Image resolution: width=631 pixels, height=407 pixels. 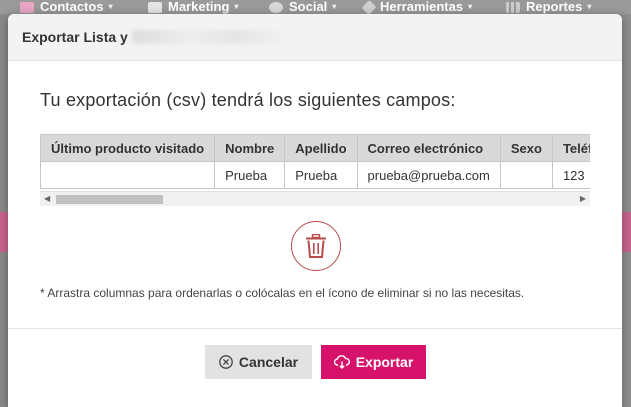 I want to click on nav-herramientas: Herramientas ▾, so click(x=417, y=7).